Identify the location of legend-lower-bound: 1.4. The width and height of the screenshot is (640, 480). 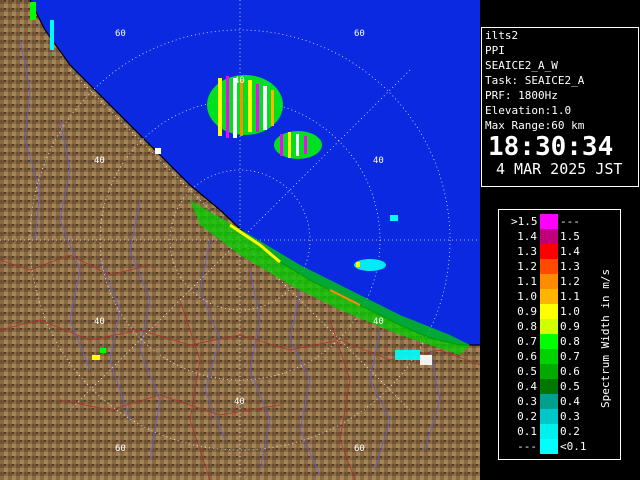
(527, 236).